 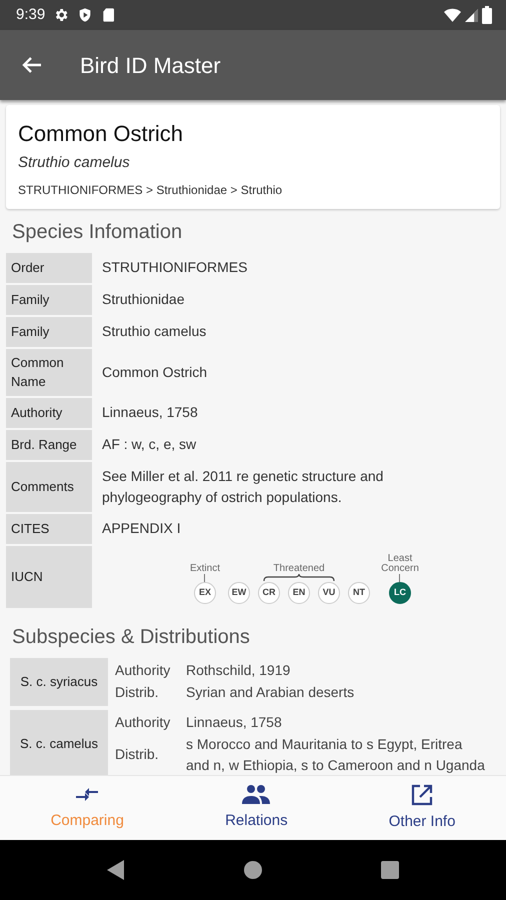 I want to click on sd-card-icon, so click(x=108, y=15).